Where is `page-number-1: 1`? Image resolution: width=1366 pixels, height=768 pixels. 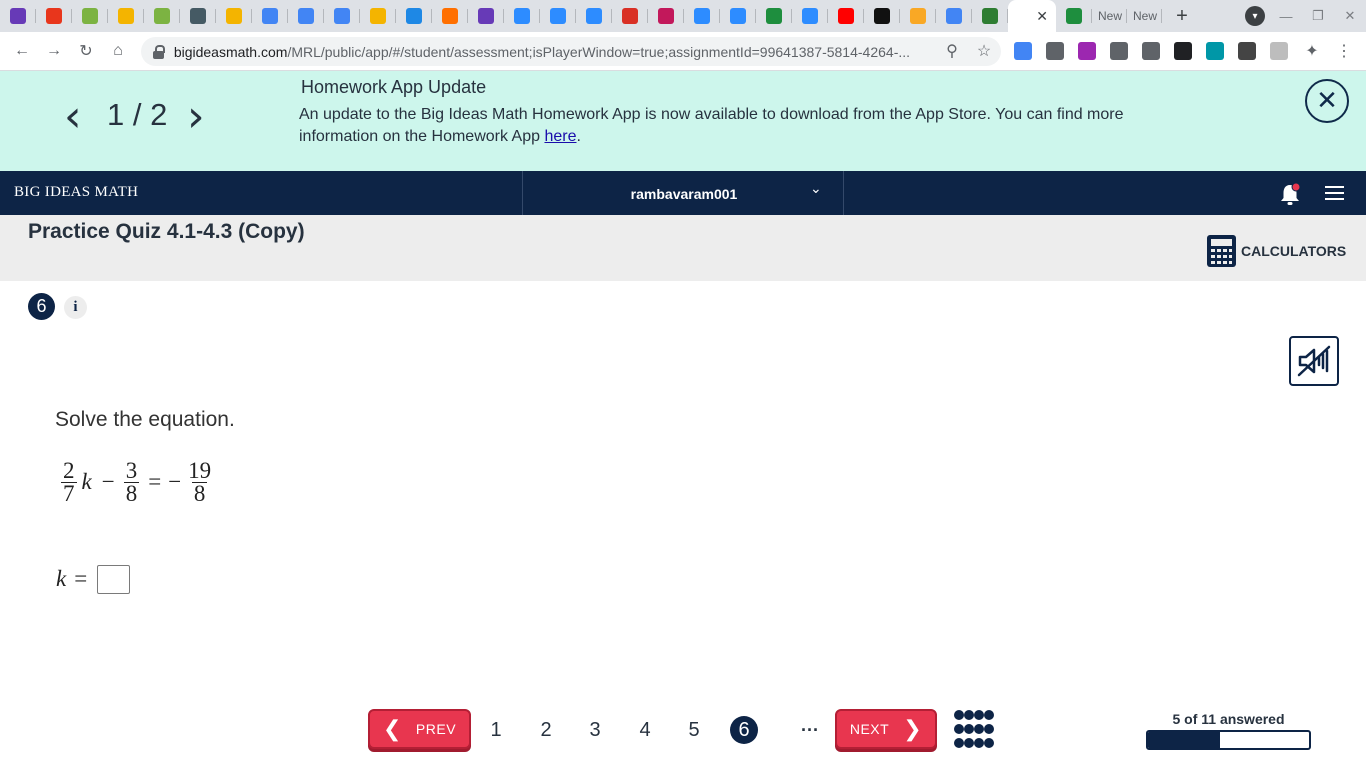 page-number-1: 1 is located at coordinates (496, 730).